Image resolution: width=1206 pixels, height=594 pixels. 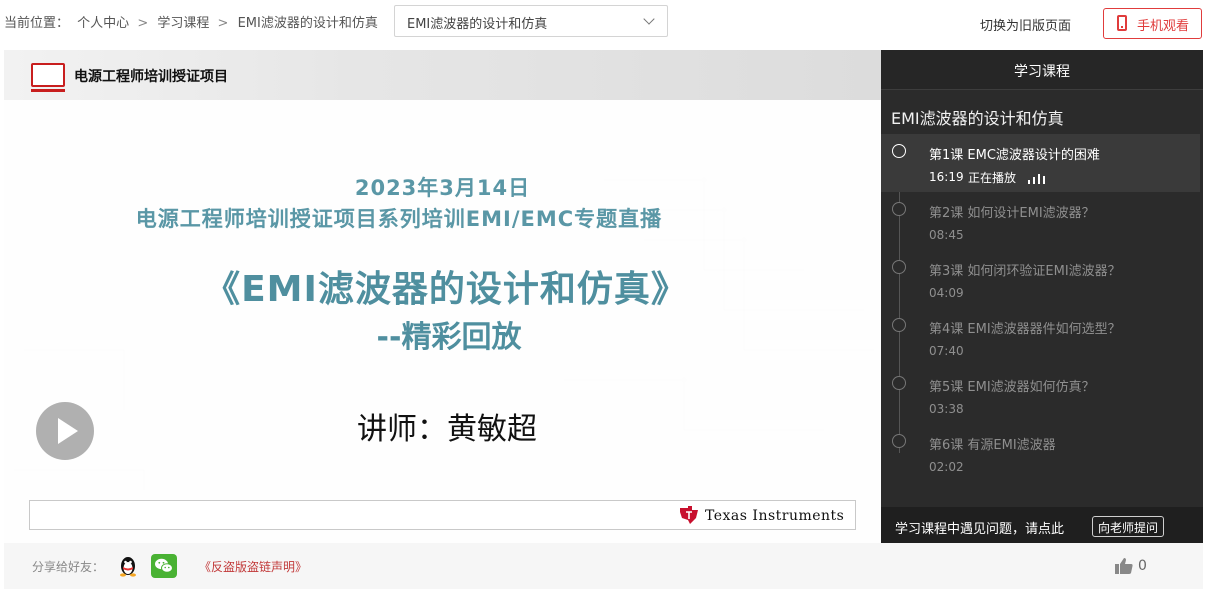 What do you see at coordinates (946, 235) in the screenshot?
I see `lesson-duration: 08:45` at bounding box center [946, 235].